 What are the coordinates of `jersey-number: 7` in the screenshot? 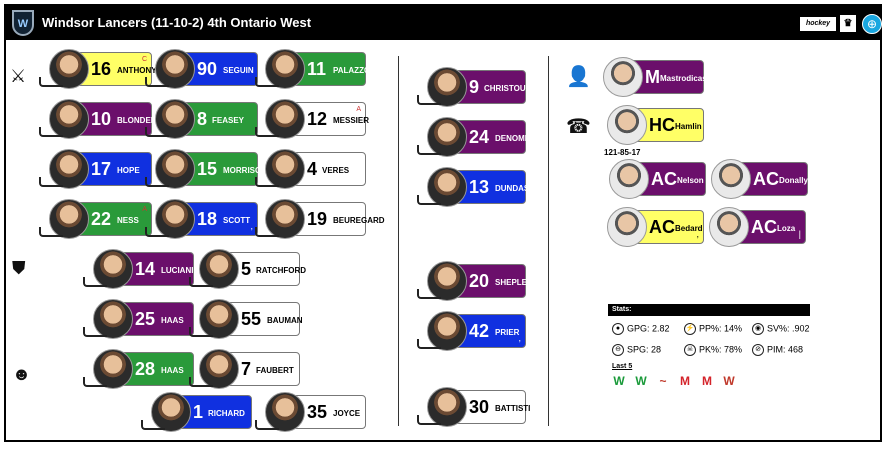 It's located at (246, 369).